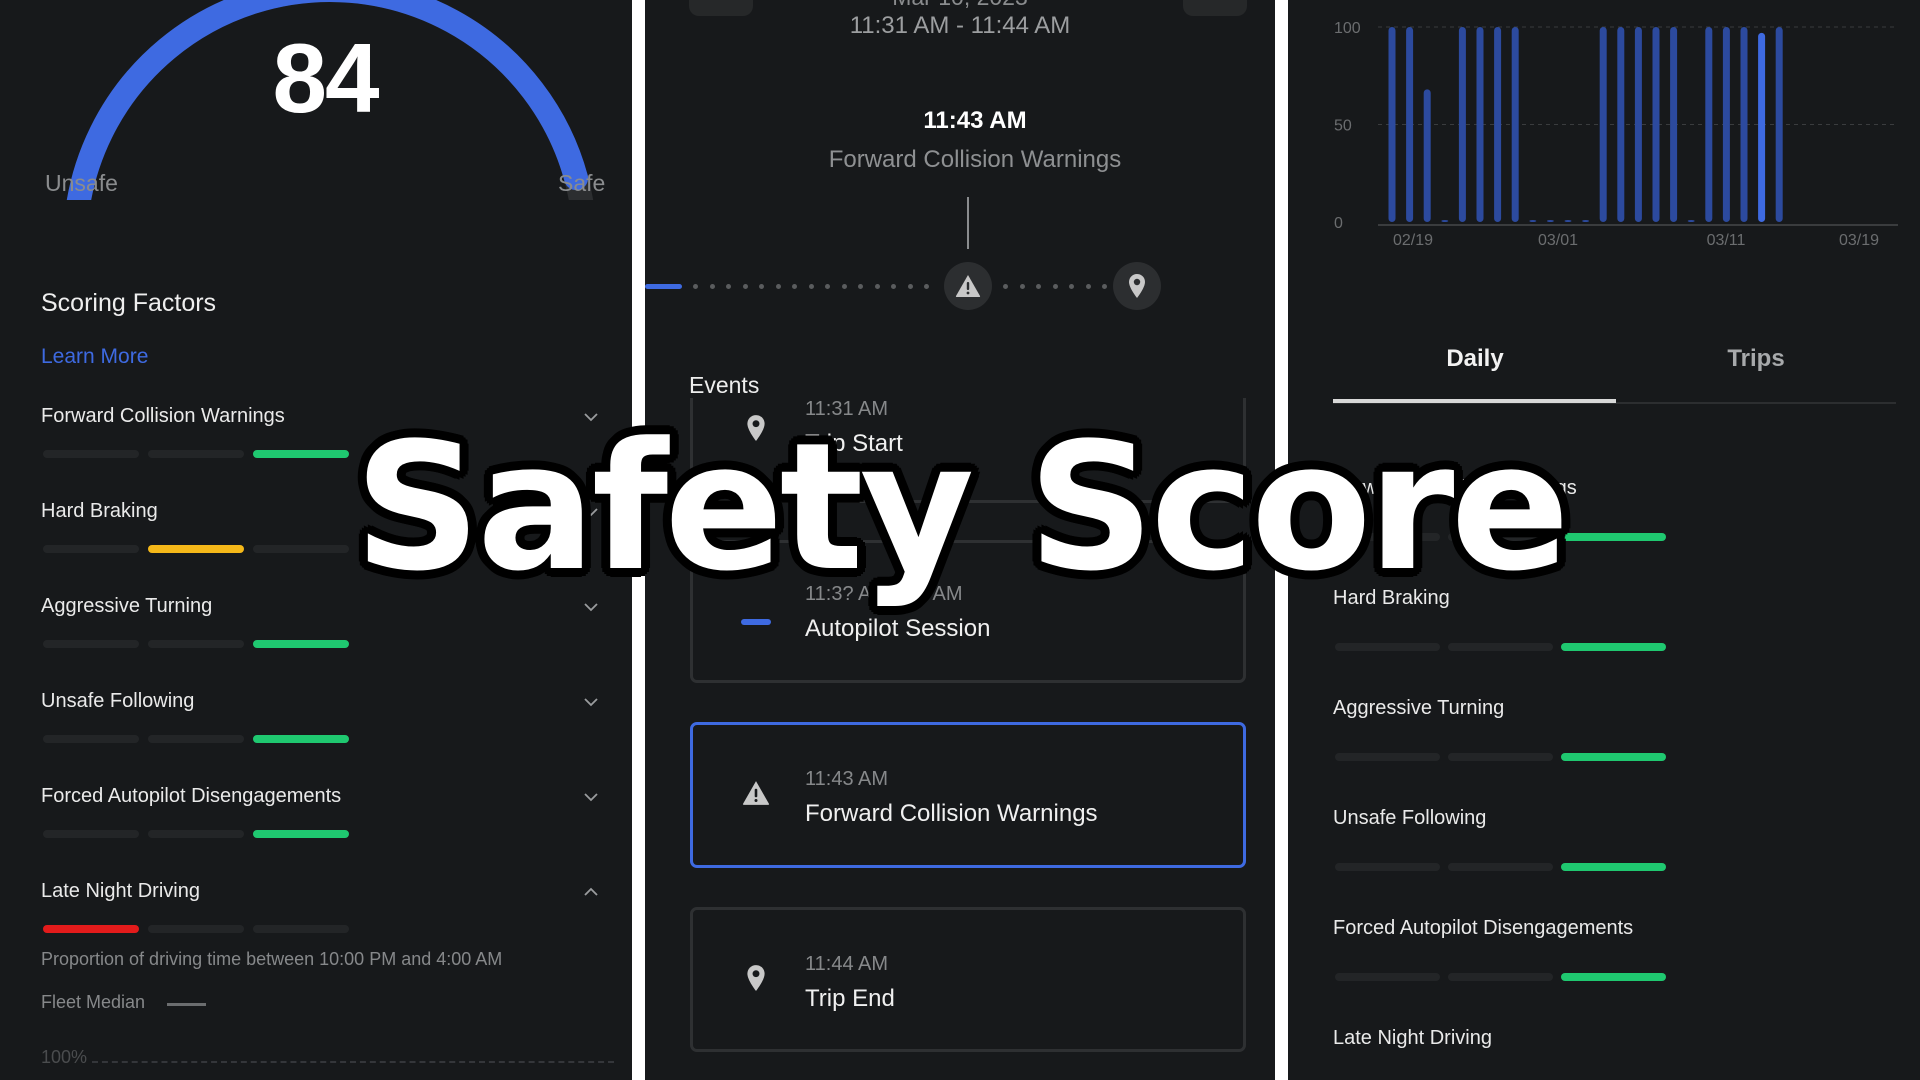 Image resolution: width=1920 pixels, height=1080 pixels. Describe the element at coordinates (591, 892) in the screenshot. I see `chevron-up-icon` at that location.